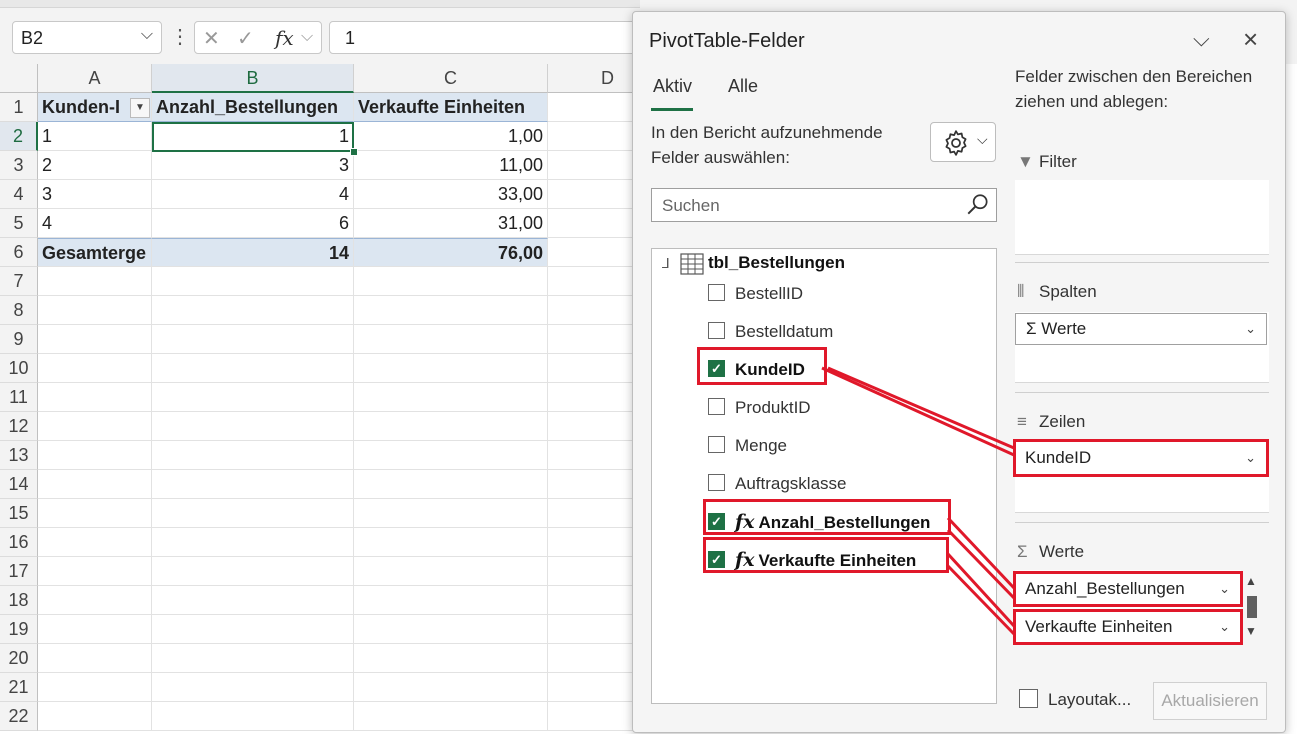 The image size is (1297, 734). I want to click on scroll-down-icon: ▼, so click(1251, 631).